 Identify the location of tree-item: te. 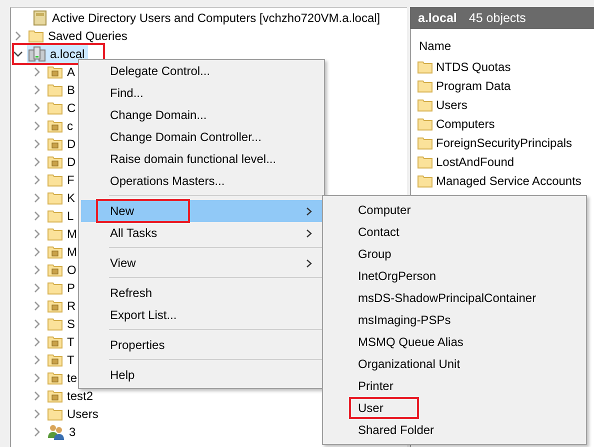
(63, 378).